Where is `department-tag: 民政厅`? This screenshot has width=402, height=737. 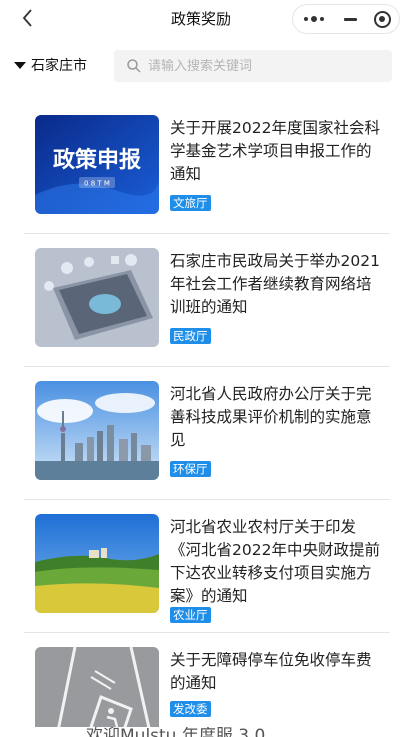 department-tag: 民政厅 is located at coordinates (190, 336).